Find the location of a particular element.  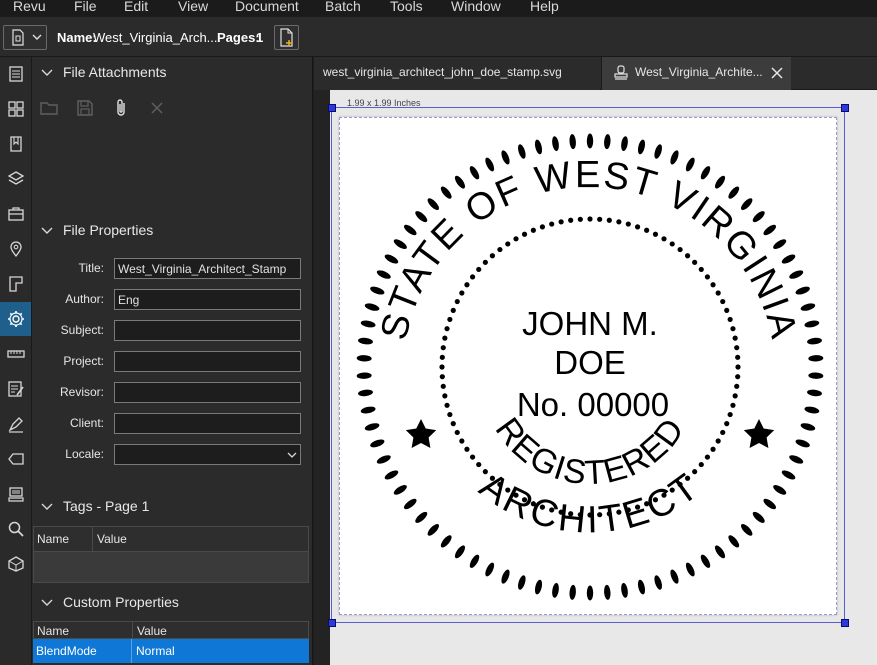

resize-handle-top-left is located at coordinates (332, 108).